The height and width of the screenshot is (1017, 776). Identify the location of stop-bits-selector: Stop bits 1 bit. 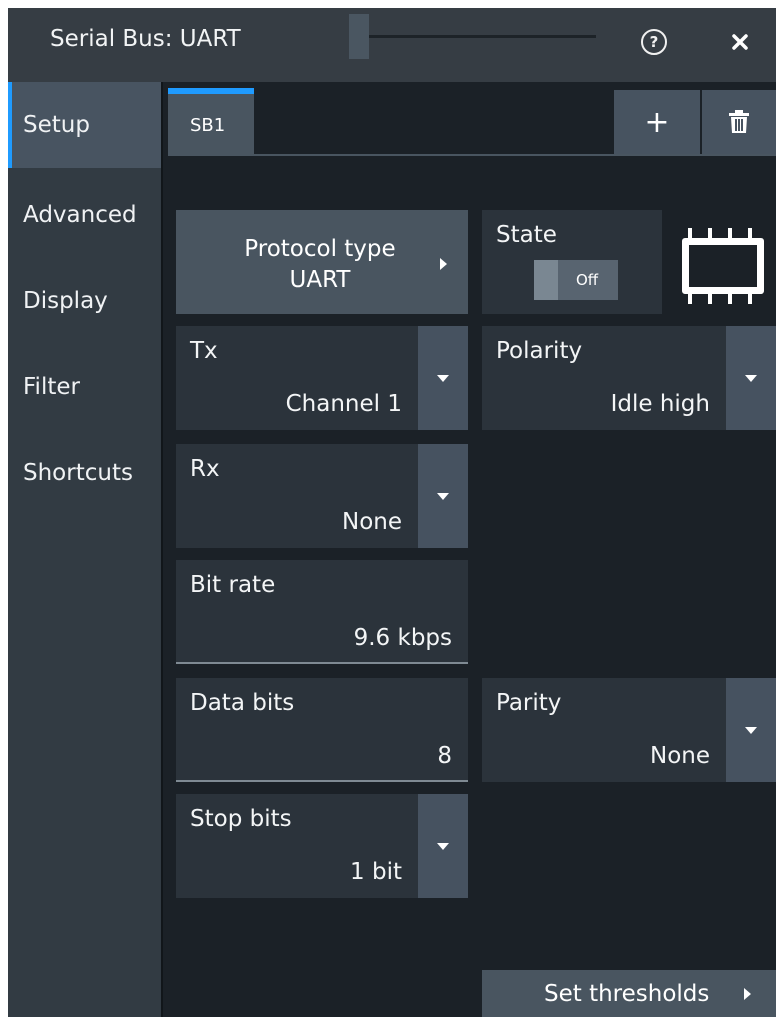
(322, 846).